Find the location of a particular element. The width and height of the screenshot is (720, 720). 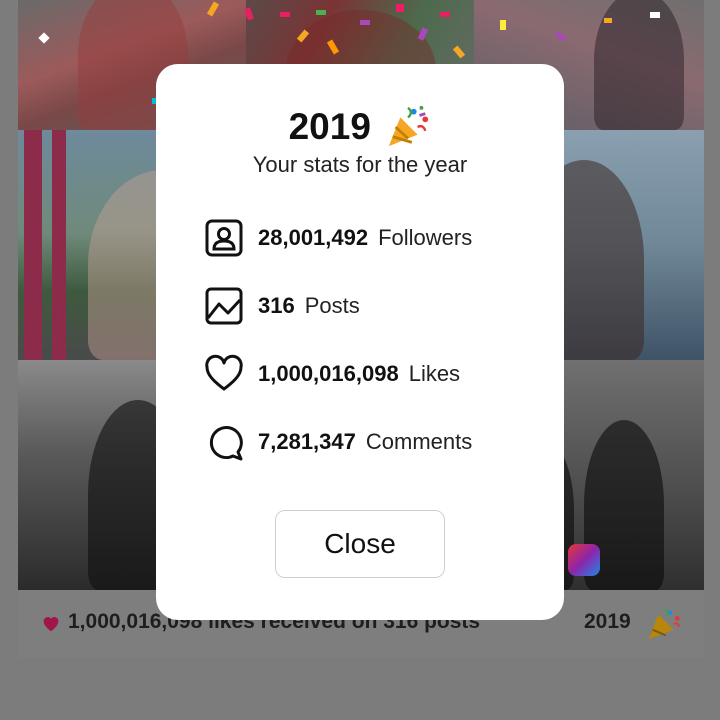

followers-count: 28,001,492 is located at coordinates (313, 237).